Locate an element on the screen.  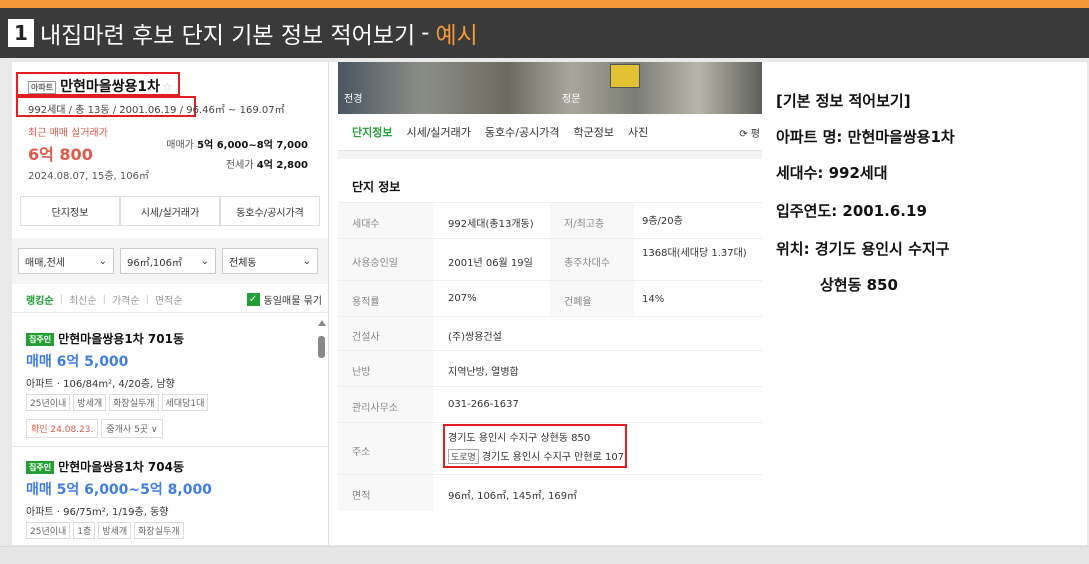
sort-price: 가격순 is located at coordinates (126, 299).